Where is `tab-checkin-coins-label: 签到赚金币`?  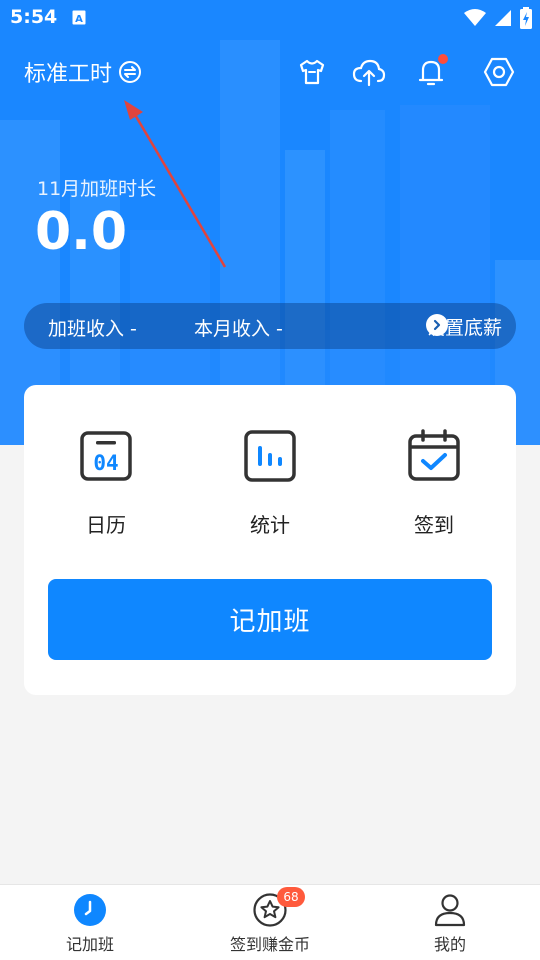 tab-checkin-coins-label: 签到赚金币 is located at coordinates (269, 944).